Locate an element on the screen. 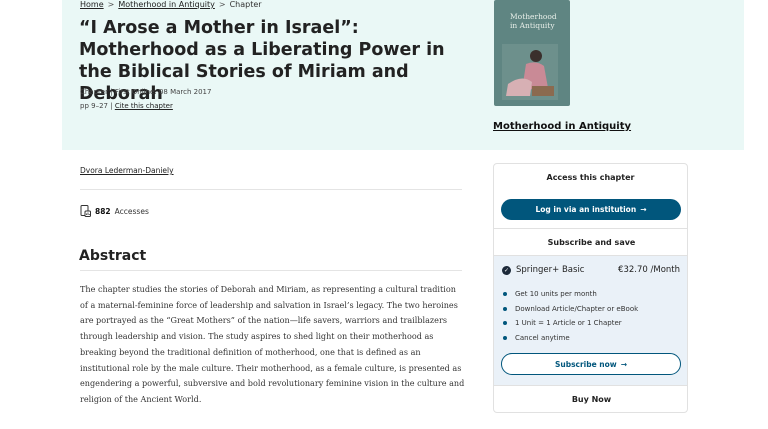 The image size is (768, 429). plan-feature-text: Get 10 units per month is located at coordinates (556, 294).